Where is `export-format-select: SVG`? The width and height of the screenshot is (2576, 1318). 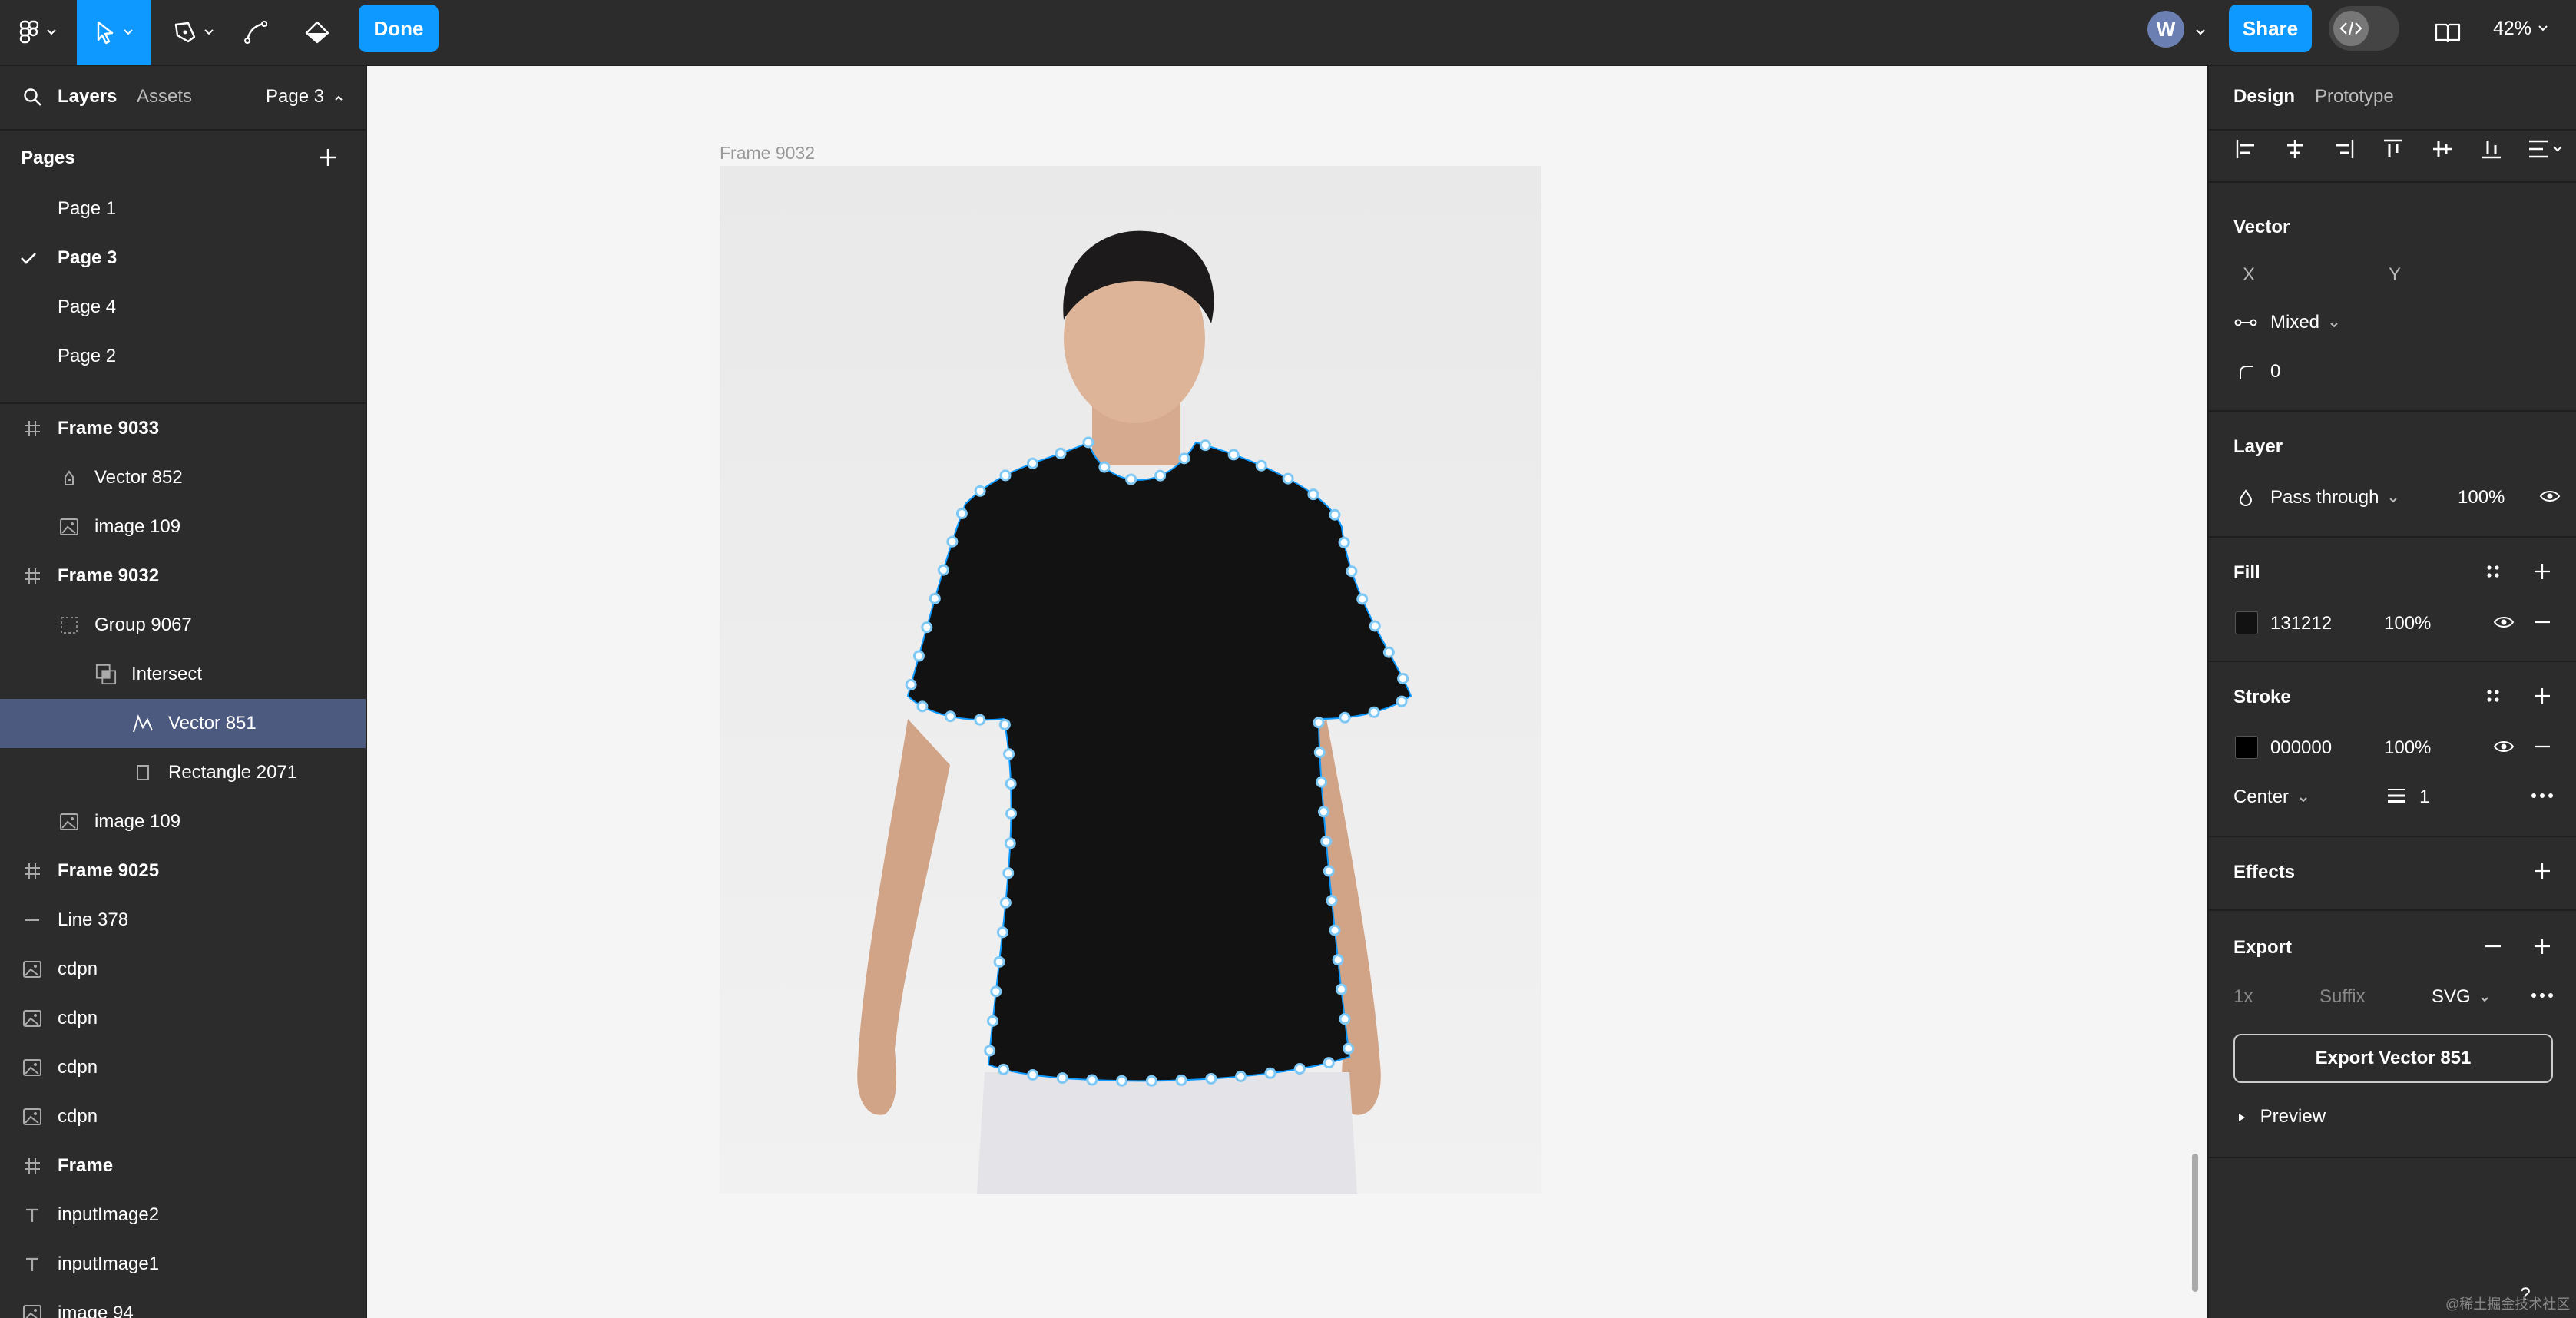
export-format-select: SVG is located at coordinates (2460, 997).